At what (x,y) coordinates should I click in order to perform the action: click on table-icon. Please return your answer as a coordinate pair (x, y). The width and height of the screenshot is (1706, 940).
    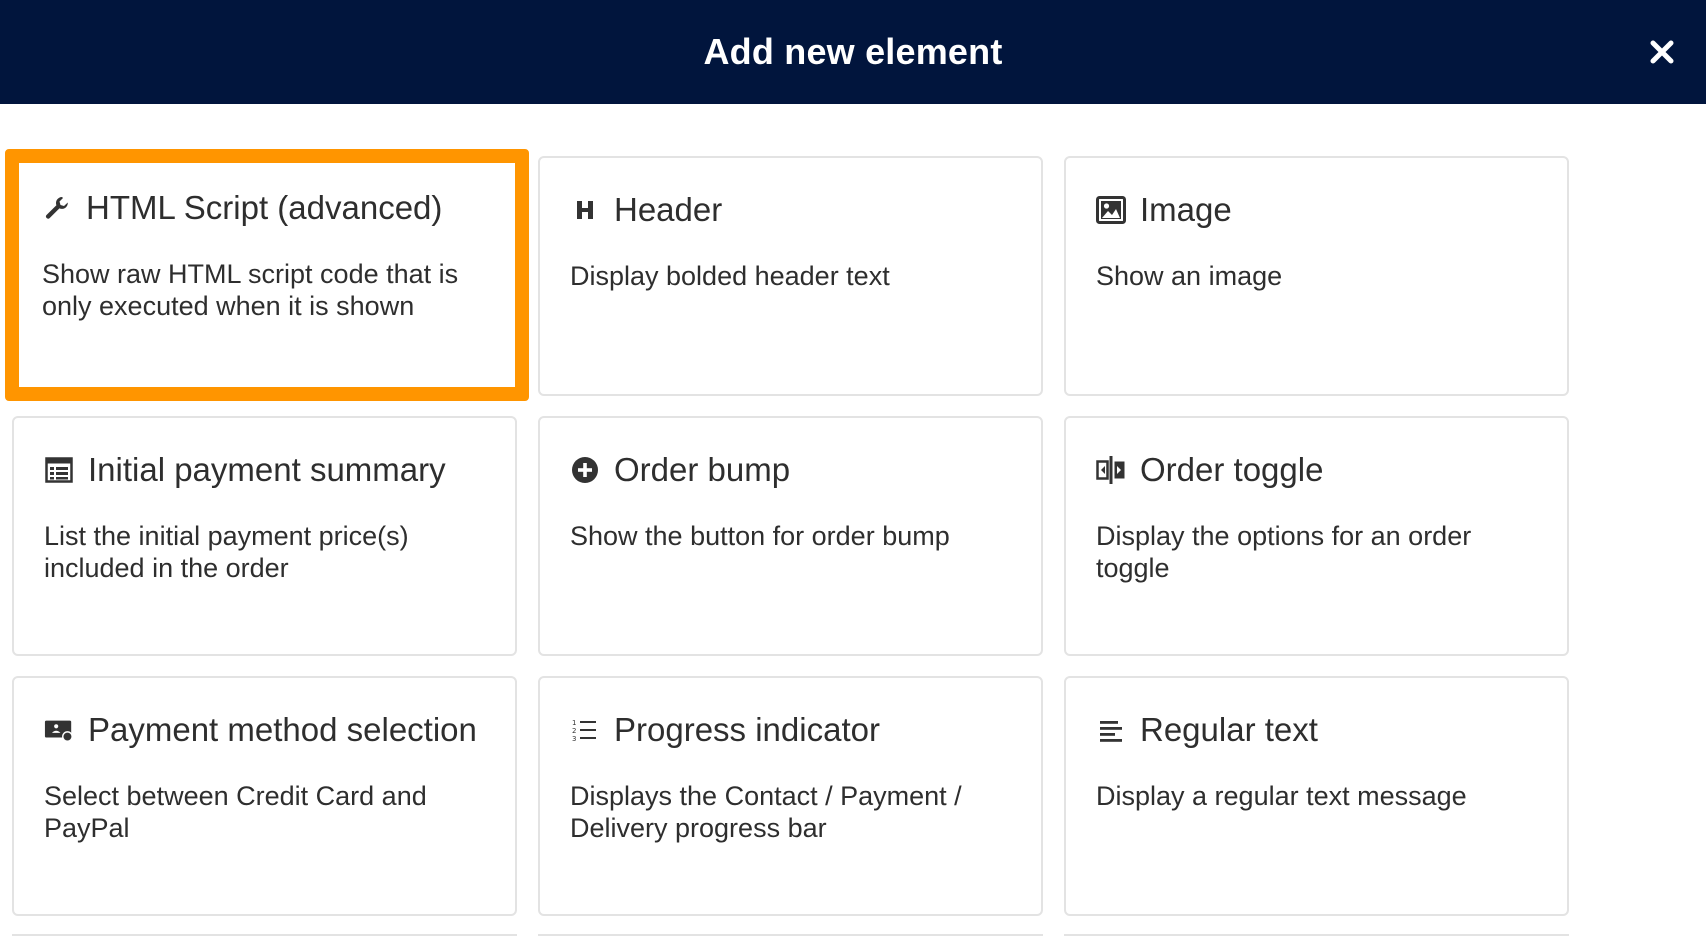
    Looking at the image, I should click on (59, 470).